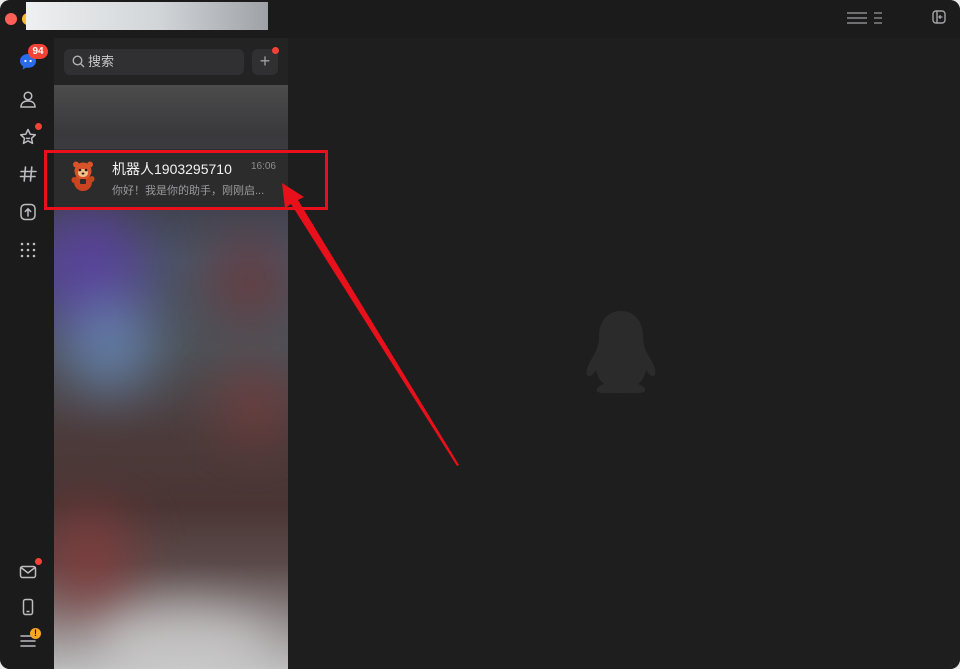 The width and height of the screenshot is (960, 669). What do you see at coordinates (480, 19) in the screenshot?
I see `title-bar` at bounding box center [480, 19].